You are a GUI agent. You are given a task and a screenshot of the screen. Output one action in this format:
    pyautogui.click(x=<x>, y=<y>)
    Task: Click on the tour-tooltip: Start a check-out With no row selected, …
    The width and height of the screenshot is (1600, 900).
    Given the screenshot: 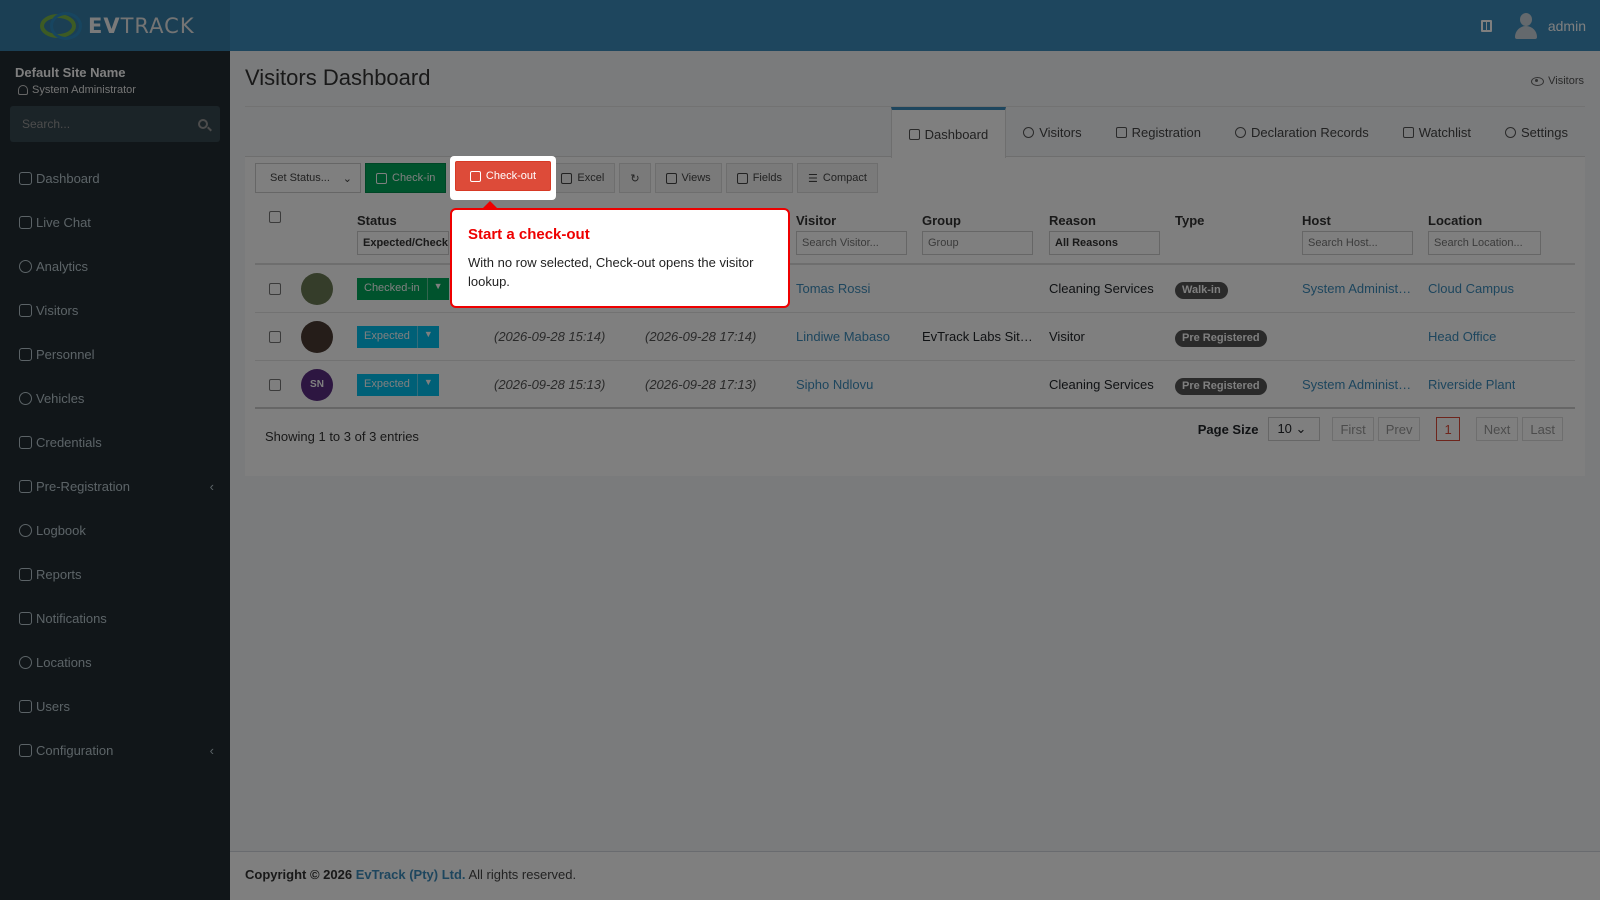 What is the action you would take?
    pyautogui.click(x=620, y=254)
    